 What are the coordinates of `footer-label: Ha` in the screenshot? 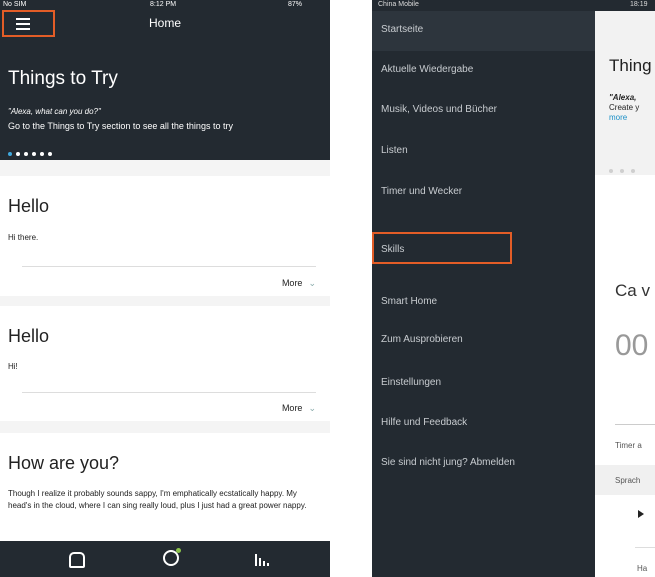 It's located at (642, 568).